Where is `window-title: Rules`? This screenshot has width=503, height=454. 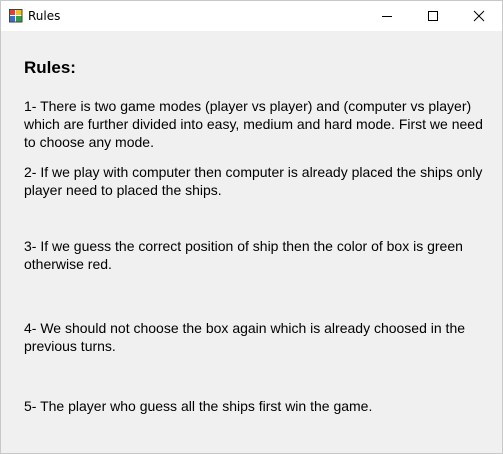 window-title: Rules is located at coordinates (44, 16).